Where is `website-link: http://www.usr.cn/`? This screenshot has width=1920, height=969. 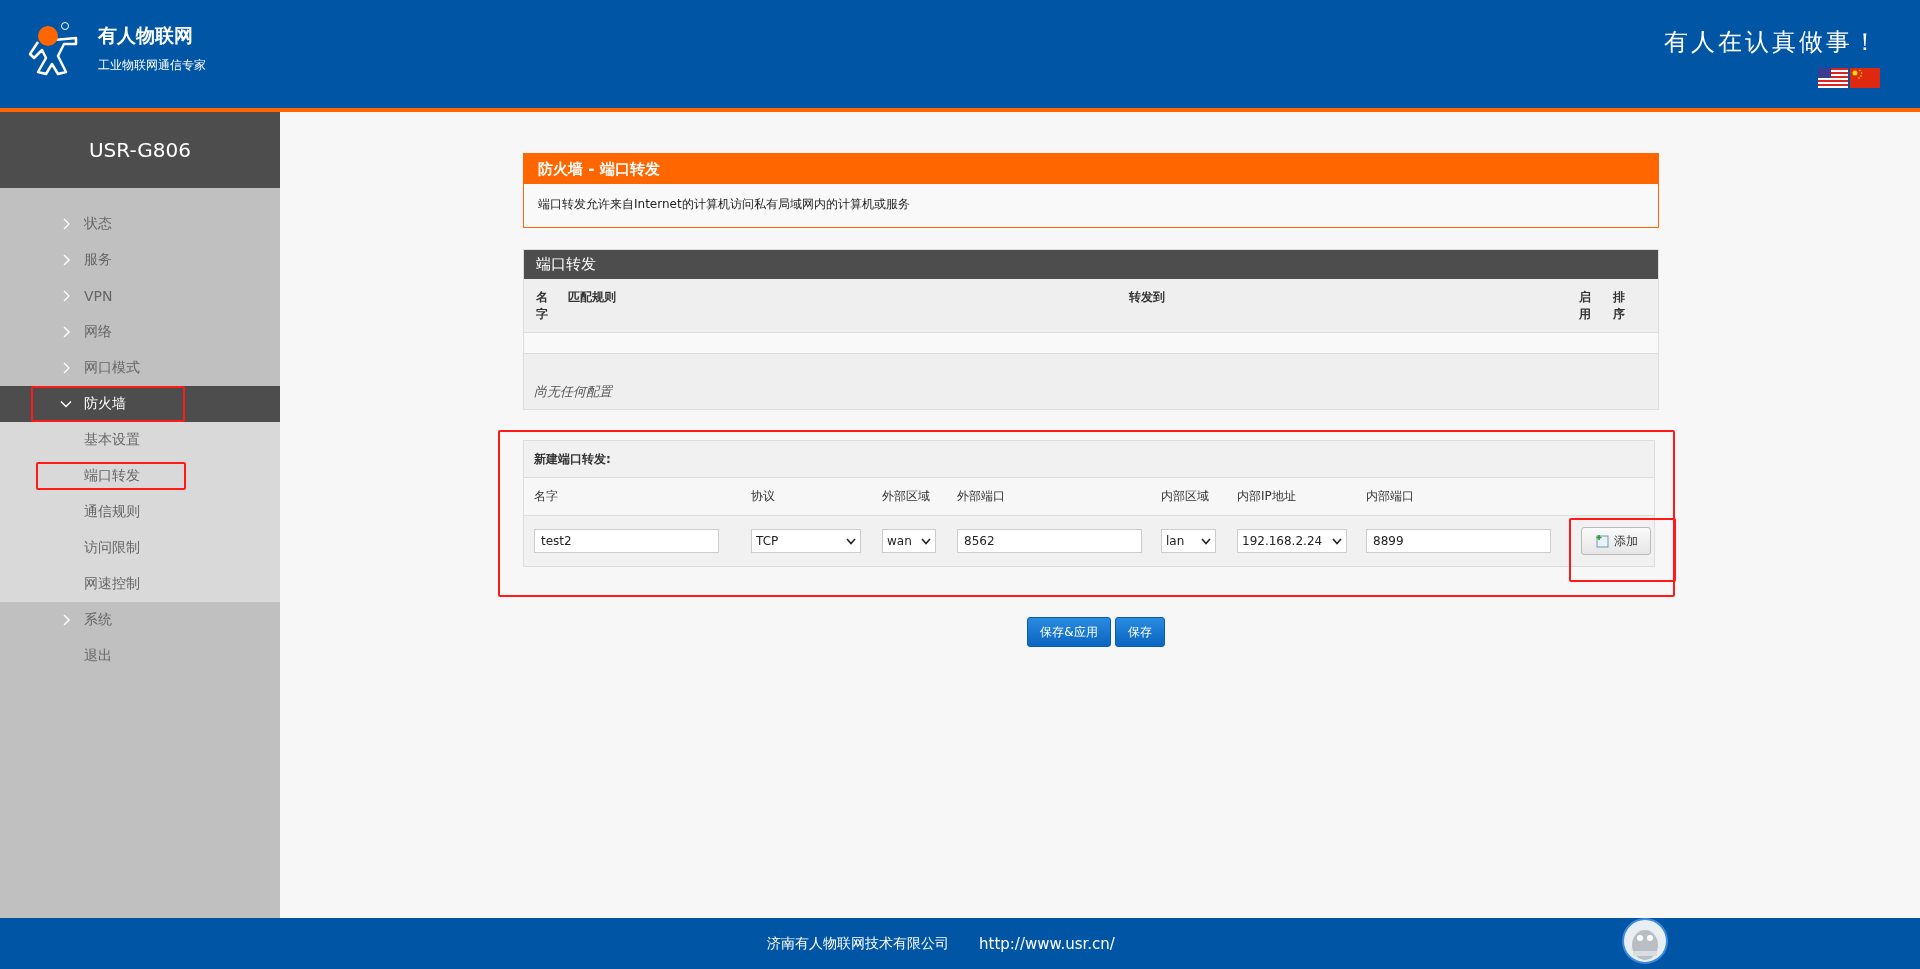
website-link: http://www.usr.cn/ is located at coordinates (1047, 943).